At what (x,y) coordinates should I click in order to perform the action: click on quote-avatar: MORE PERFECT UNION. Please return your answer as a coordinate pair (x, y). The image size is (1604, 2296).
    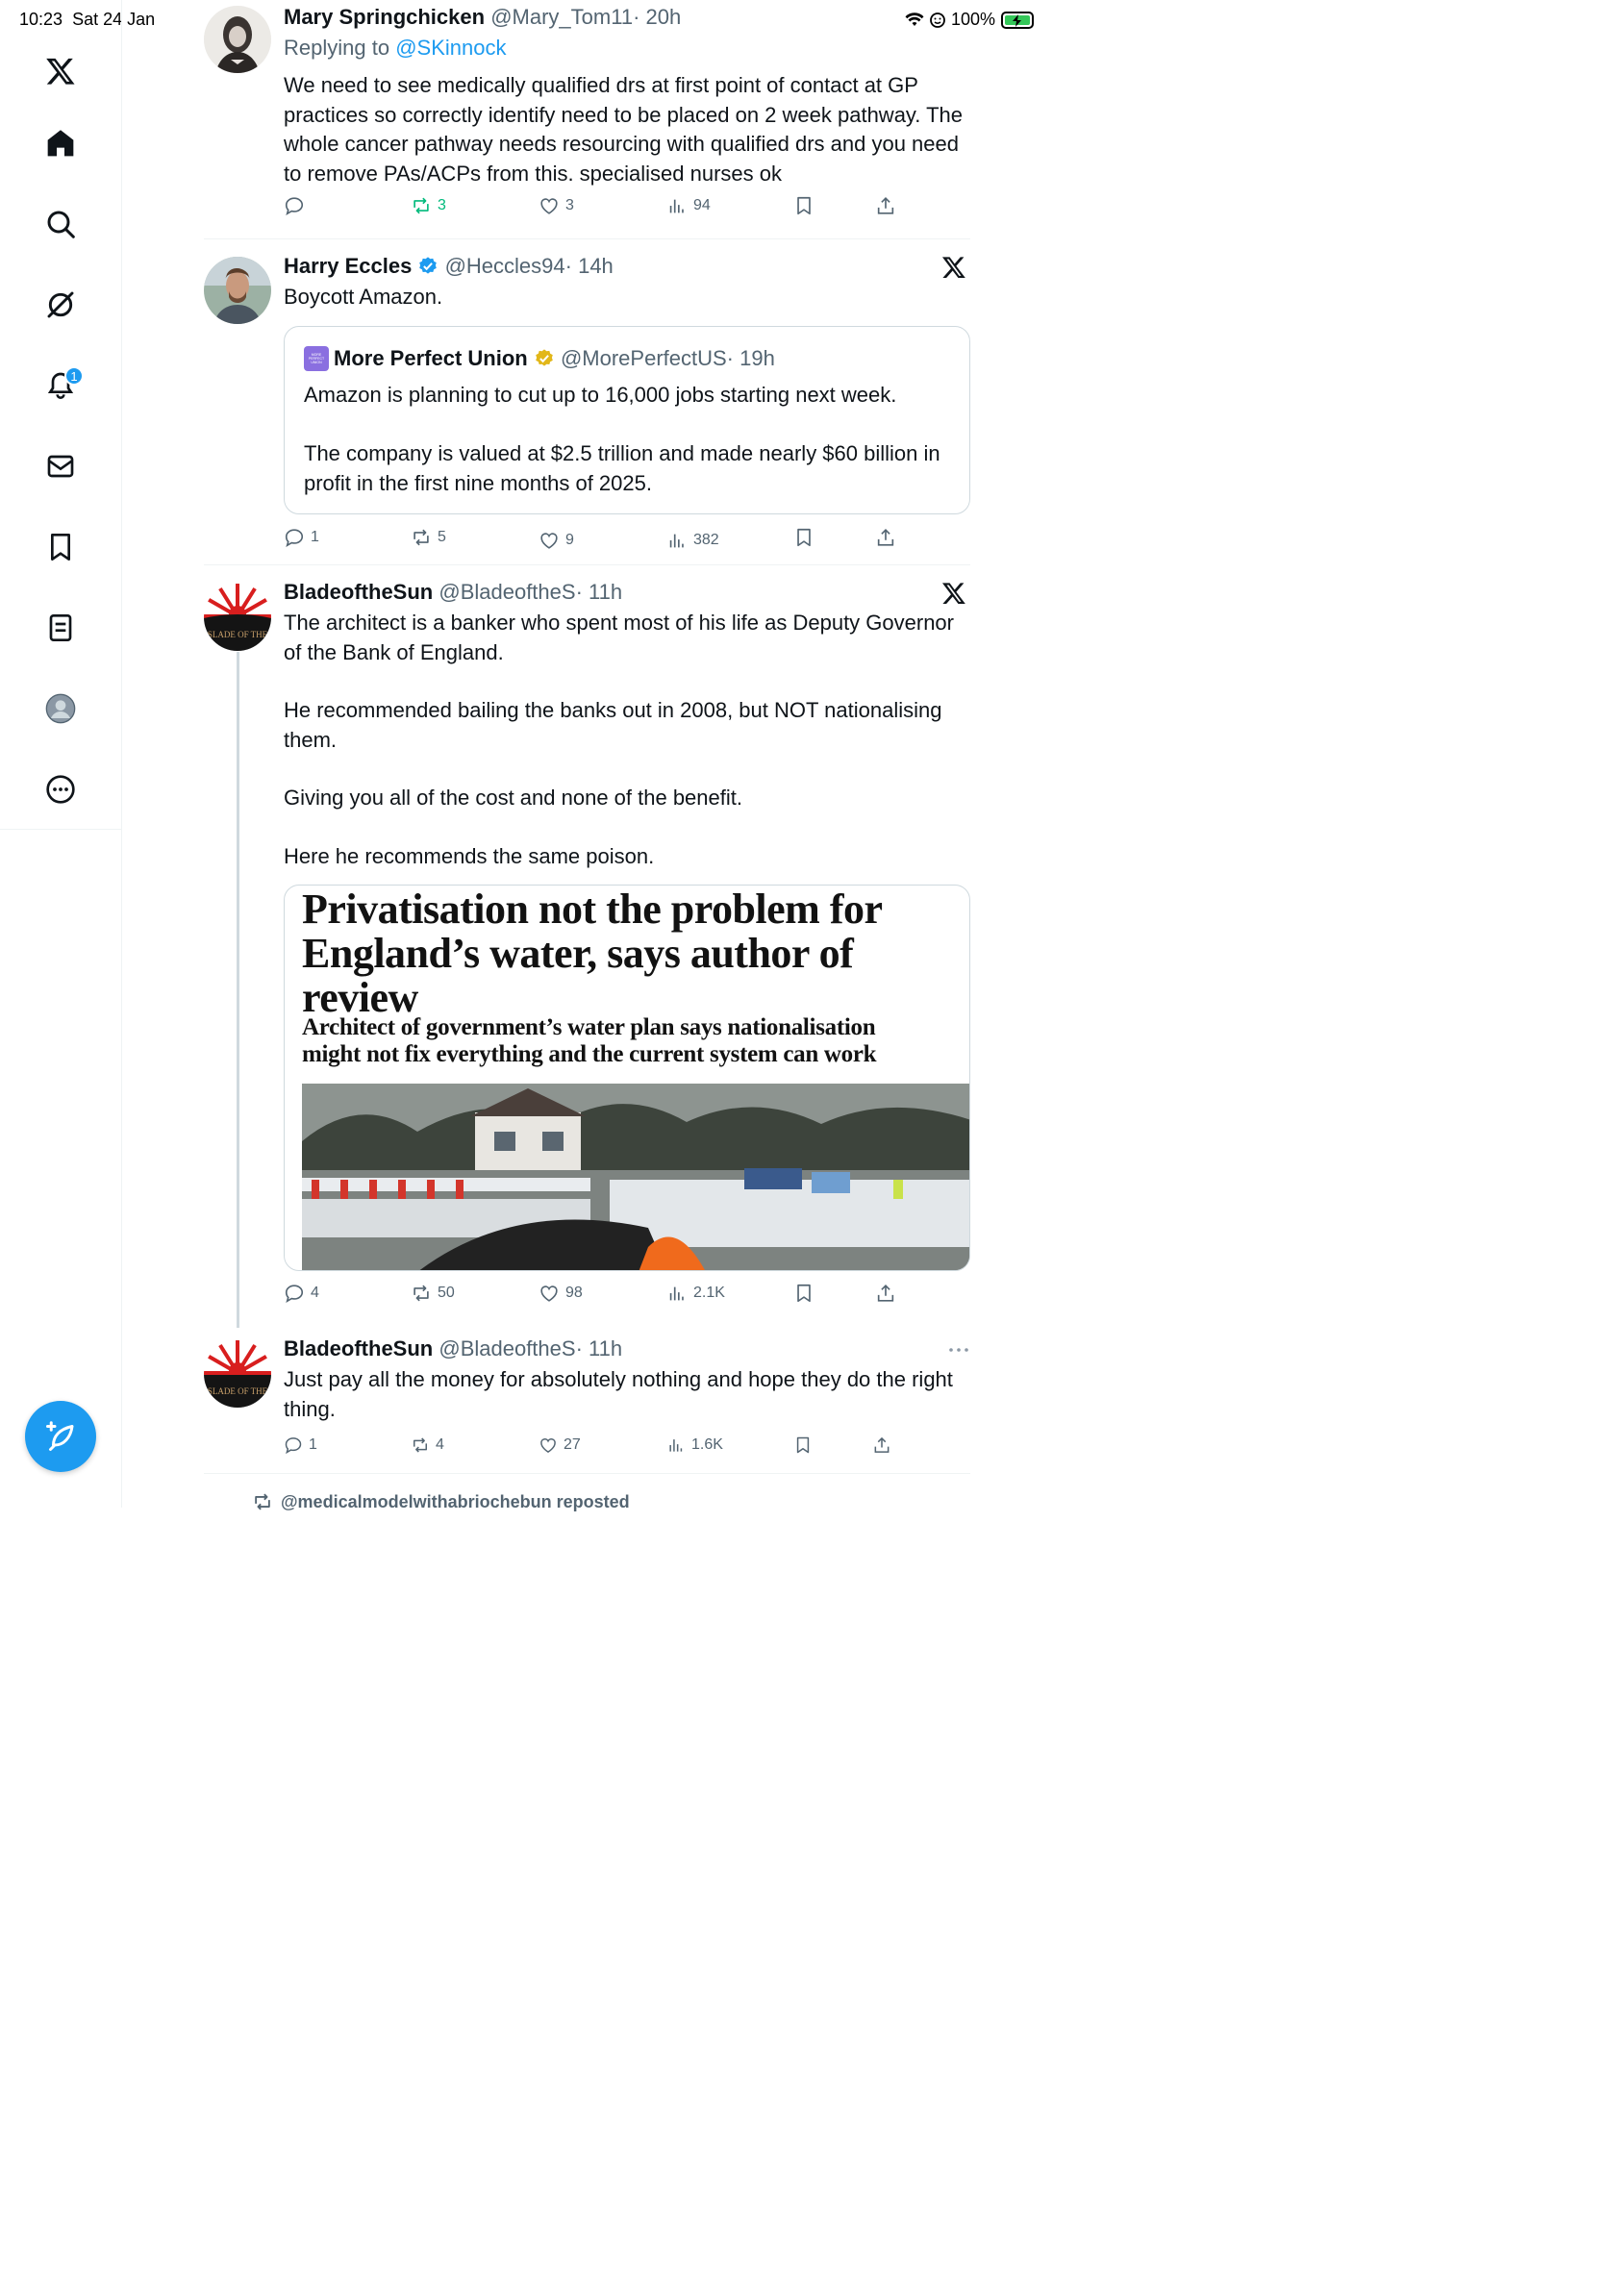
    Looking at the image, I should click on (316, 358).